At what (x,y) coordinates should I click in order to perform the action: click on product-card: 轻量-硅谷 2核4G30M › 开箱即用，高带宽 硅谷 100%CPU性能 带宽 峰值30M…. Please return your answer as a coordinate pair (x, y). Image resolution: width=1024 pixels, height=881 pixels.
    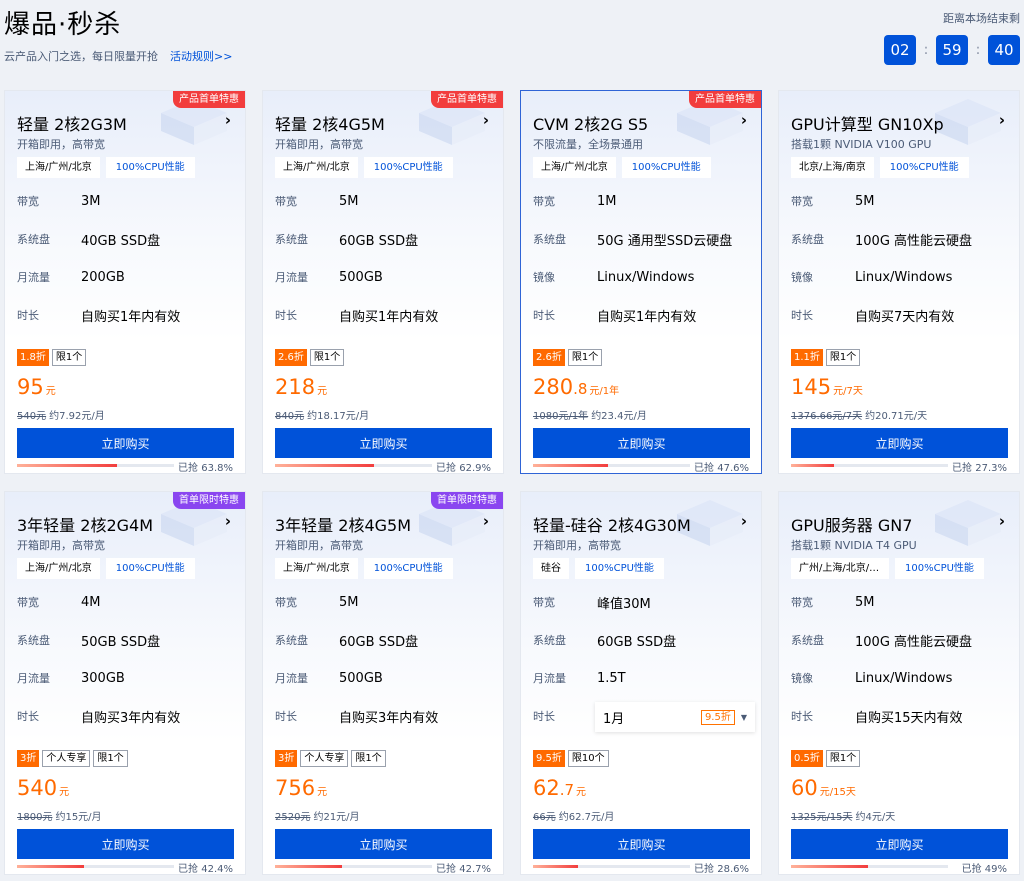
    Looking at the image, I should click on (641, 683).